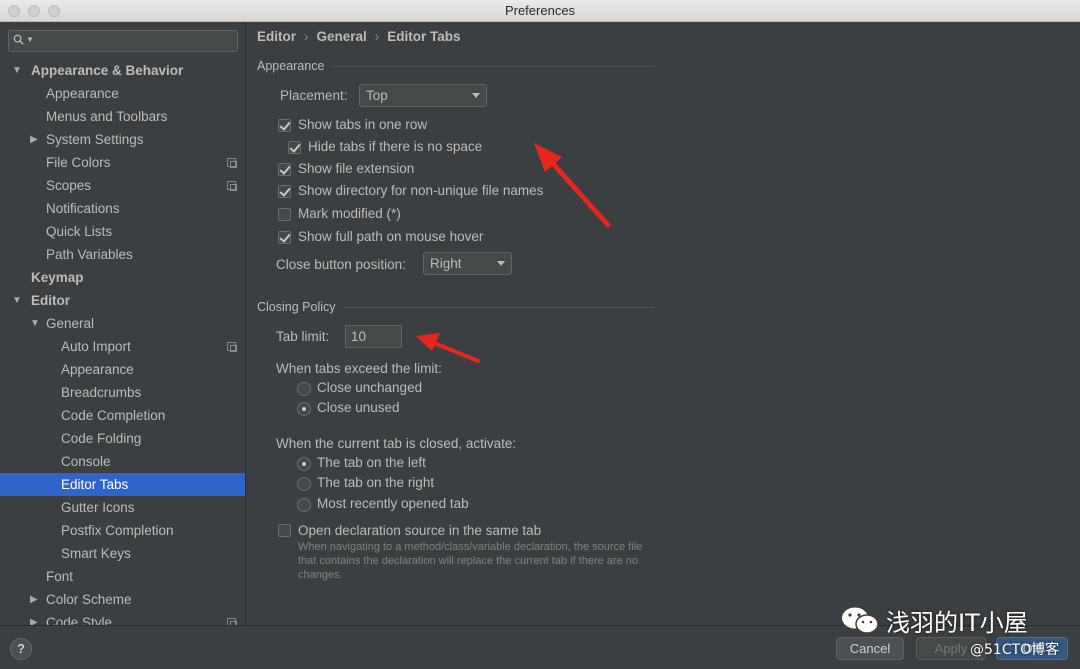 The image size is (1080, 669). Describe the element at coordinates (276, 36) in the screenshot. I see `breadcrumb-item: Editor` at that location.